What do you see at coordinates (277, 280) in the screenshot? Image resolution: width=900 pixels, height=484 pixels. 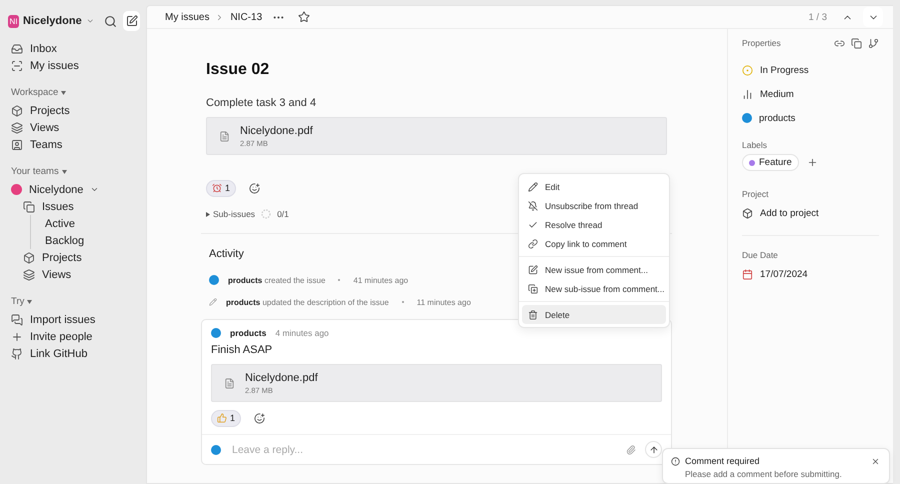 I see `activity-text: products created the issue` at bounding box center [277, 280].